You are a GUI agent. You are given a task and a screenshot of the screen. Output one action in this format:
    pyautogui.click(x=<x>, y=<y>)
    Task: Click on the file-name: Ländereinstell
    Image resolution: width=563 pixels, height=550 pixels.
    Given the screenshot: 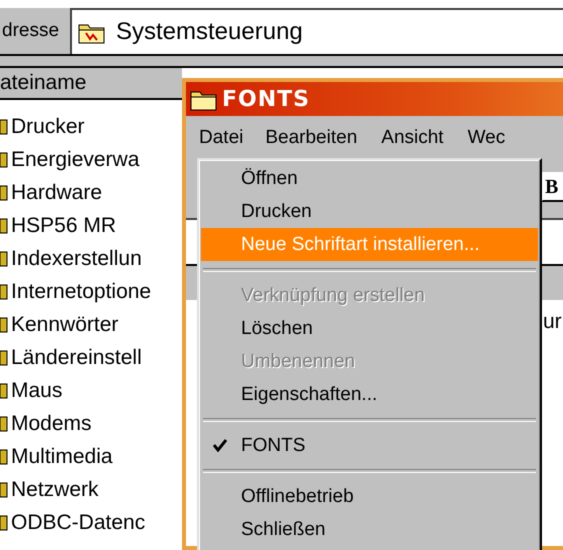 What is the action you would take?
    pyautogui.click(x=76, y=358)
    